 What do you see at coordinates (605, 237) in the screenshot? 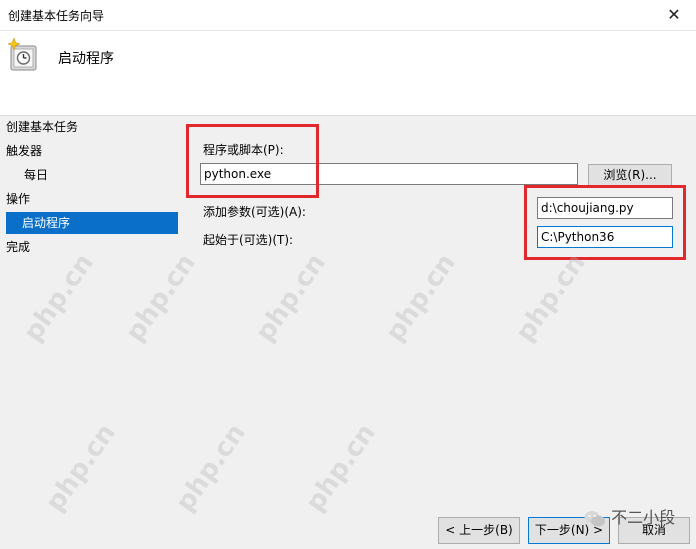
I see `start-in-input: C:\Python36` at bounding box center [605, 237].